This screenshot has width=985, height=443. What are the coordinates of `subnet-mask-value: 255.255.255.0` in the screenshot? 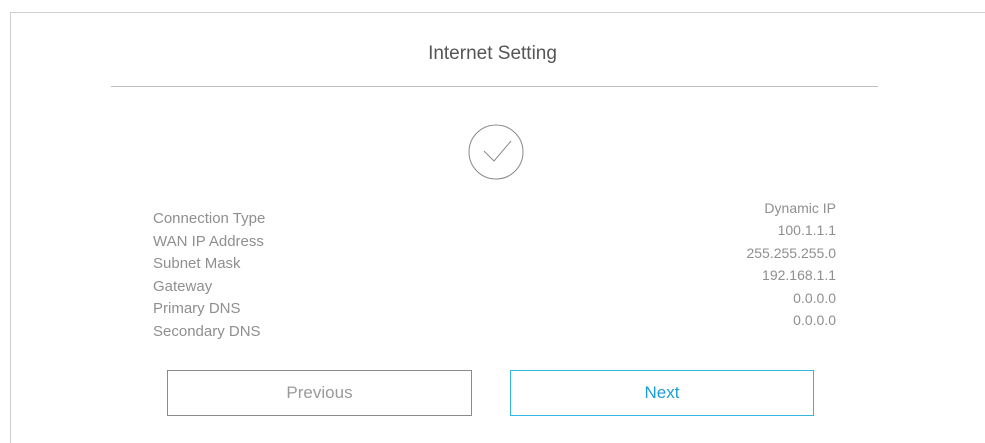 It's located at (791, 252).